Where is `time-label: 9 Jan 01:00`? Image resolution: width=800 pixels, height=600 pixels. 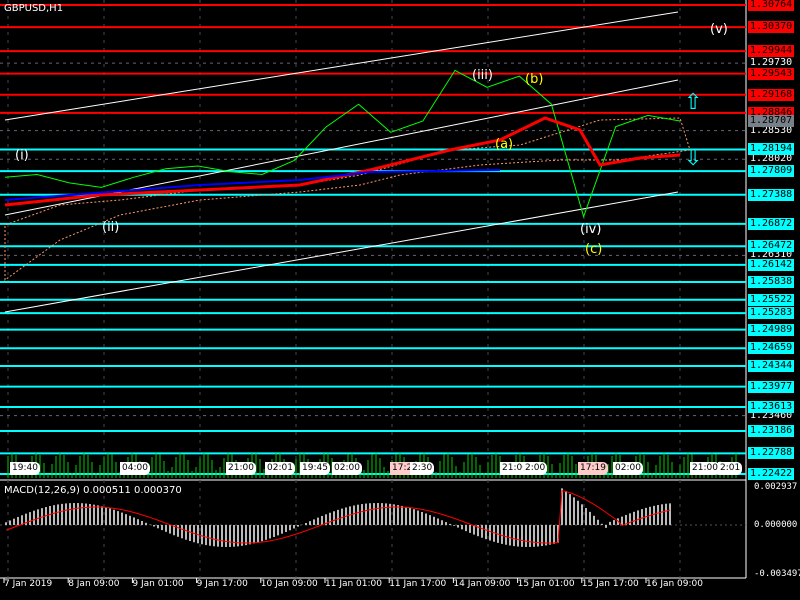
time-label: 9 Jan 01:00 is located at coordinates (158, 584).